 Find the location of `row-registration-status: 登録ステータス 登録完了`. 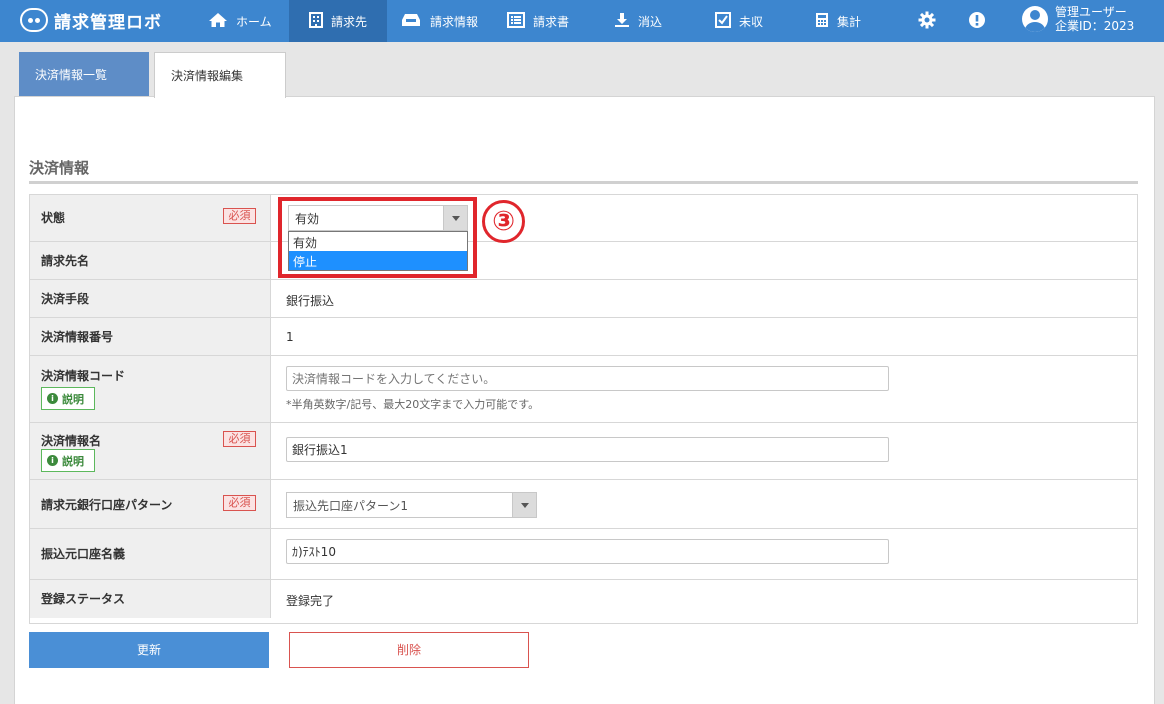

row-registration-status: 登録ステータス 登録完了 is located at coordinates (583, 599).